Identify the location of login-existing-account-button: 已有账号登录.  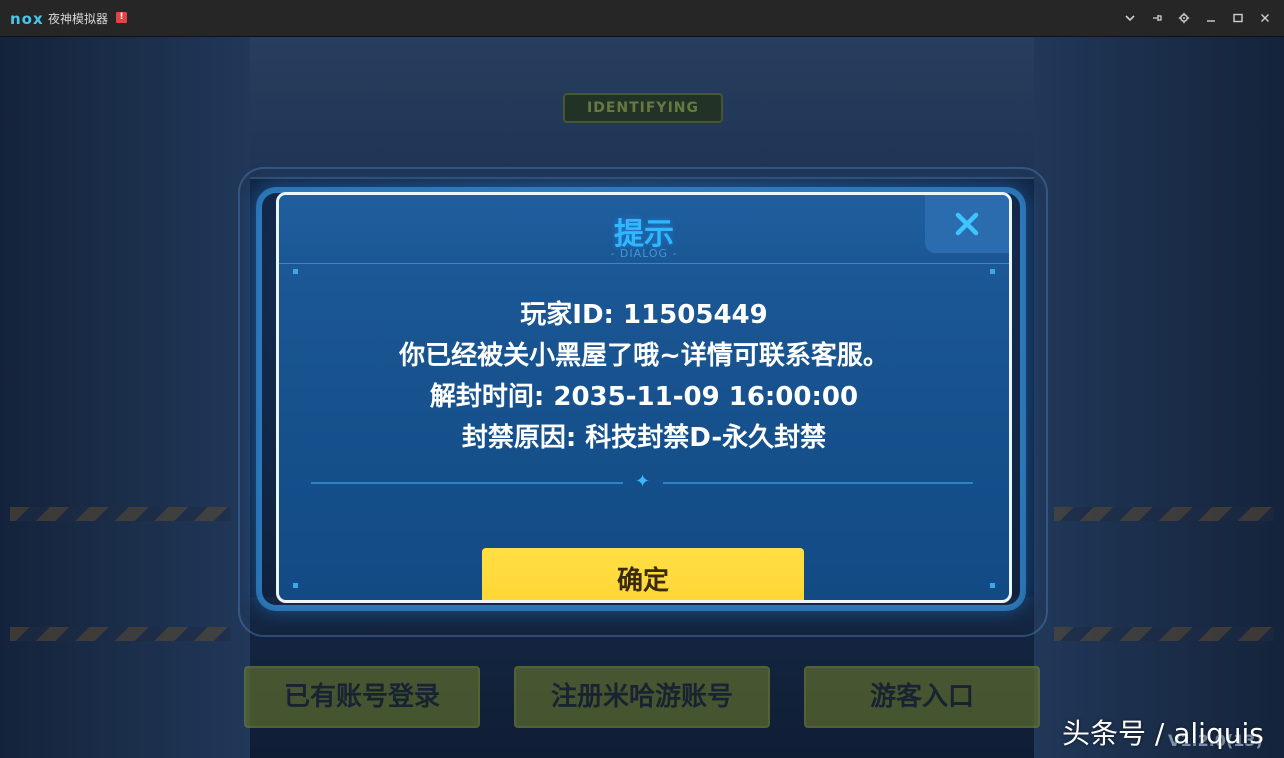
(362, 697).